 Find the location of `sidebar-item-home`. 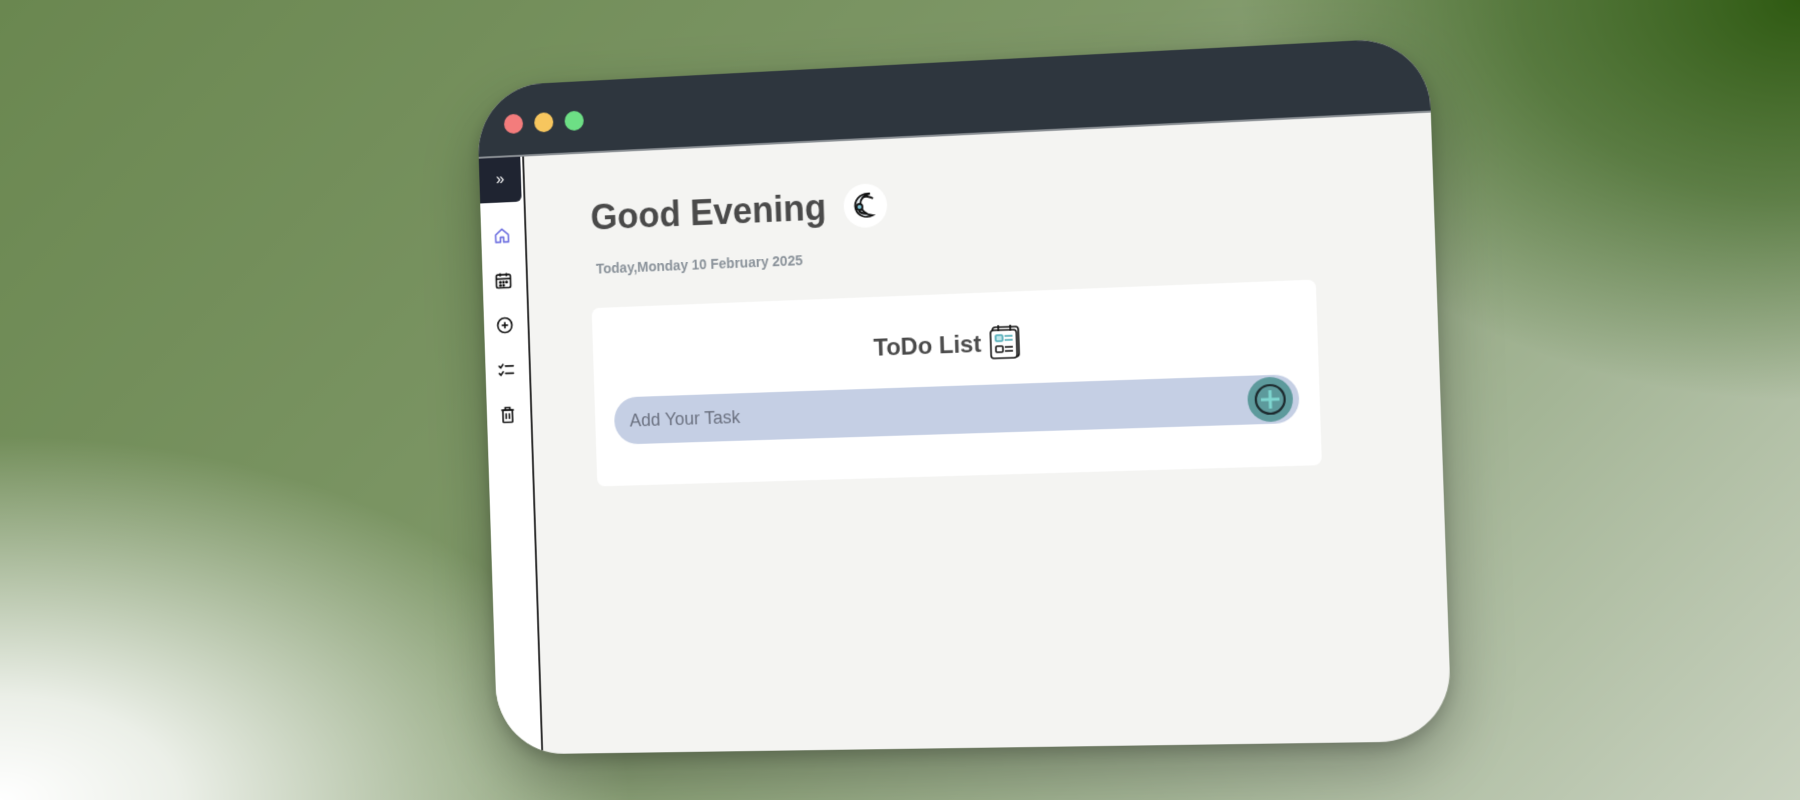

sidebar-item-home is located at coordinates (501, 235).